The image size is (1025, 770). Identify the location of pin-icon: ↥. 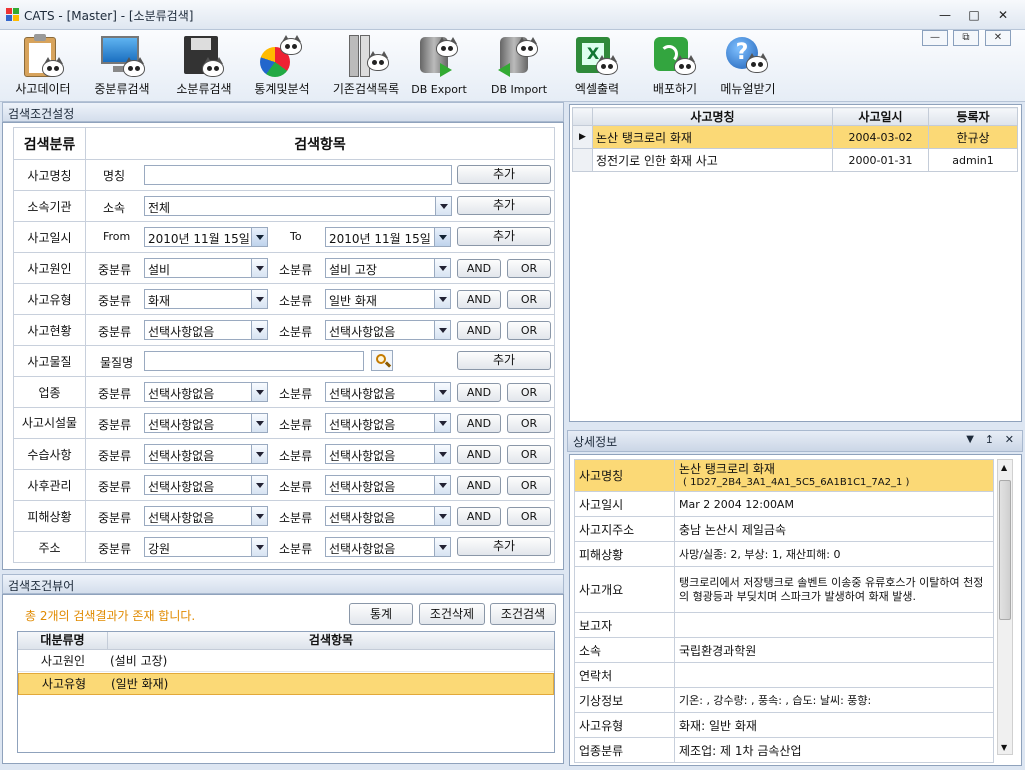
(989, 439).